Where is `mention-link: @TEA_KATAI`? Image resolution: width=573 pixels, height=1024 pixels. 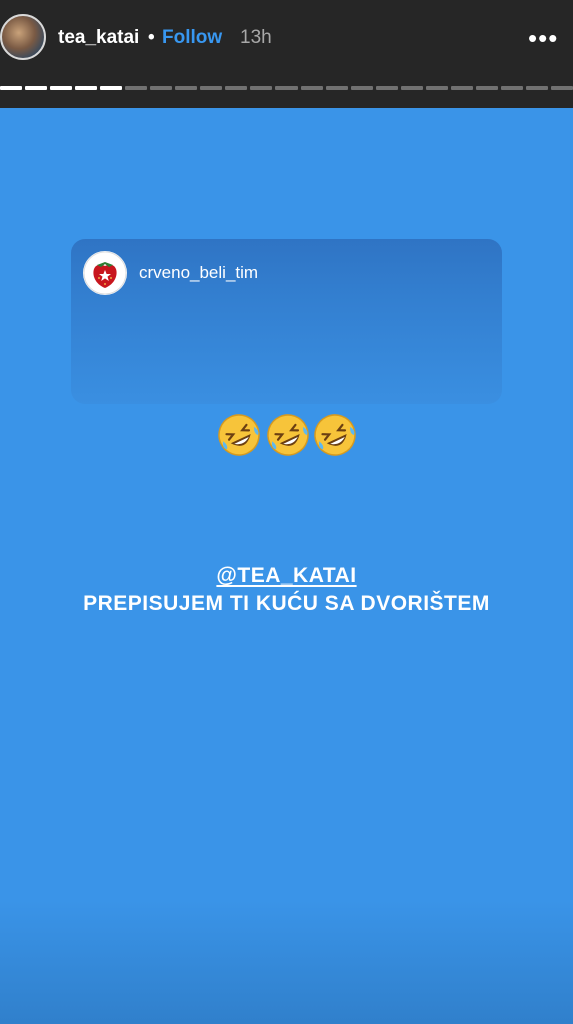
mention-link: @TEA_KATAI is located at coordinates (286, 575).